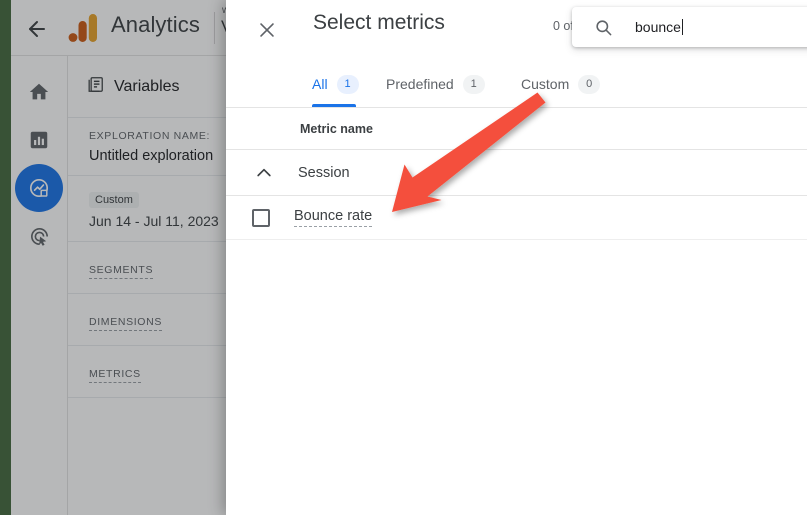 This screenshot has width=807, height=515. I want to click on date-range-value: Jun 14 - Jul 11, 2023, so click(154, 221).